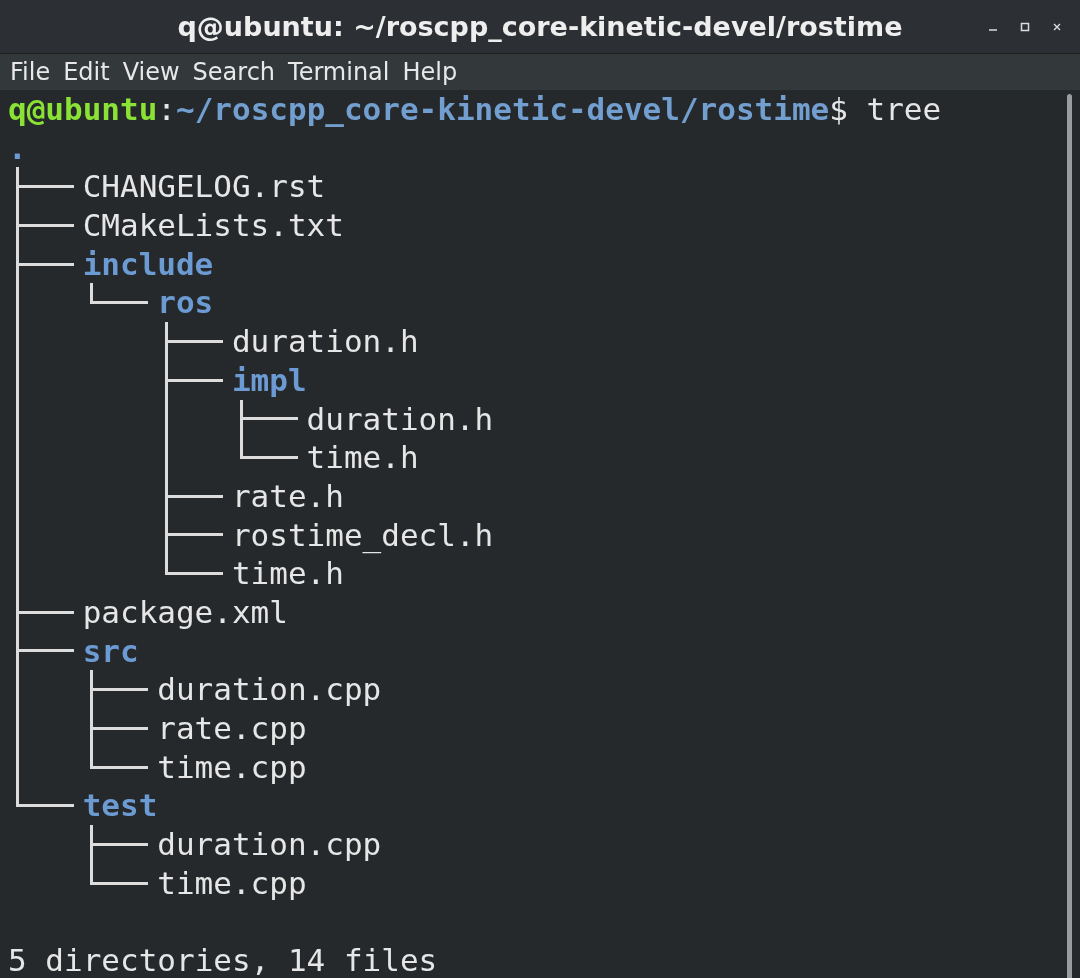  I want to click on command-prompt-line: q@ubuntu:~/roscpp_core-kinetic-devel/rostime$ tree, so click(475, 109).